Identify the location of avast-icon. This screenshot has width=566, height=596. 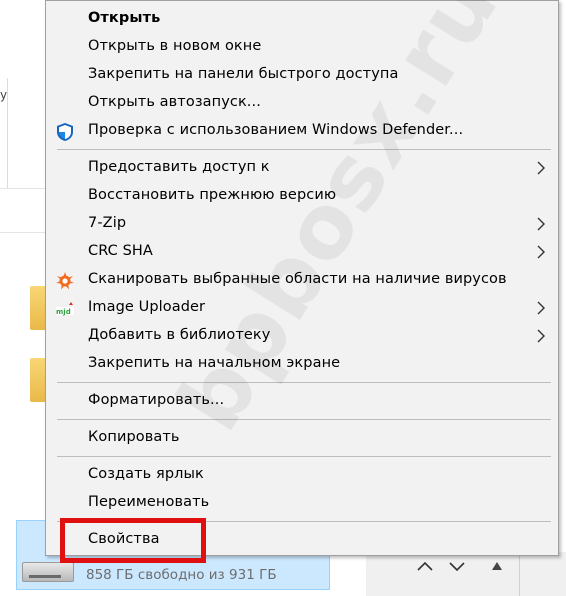
(65, 281).